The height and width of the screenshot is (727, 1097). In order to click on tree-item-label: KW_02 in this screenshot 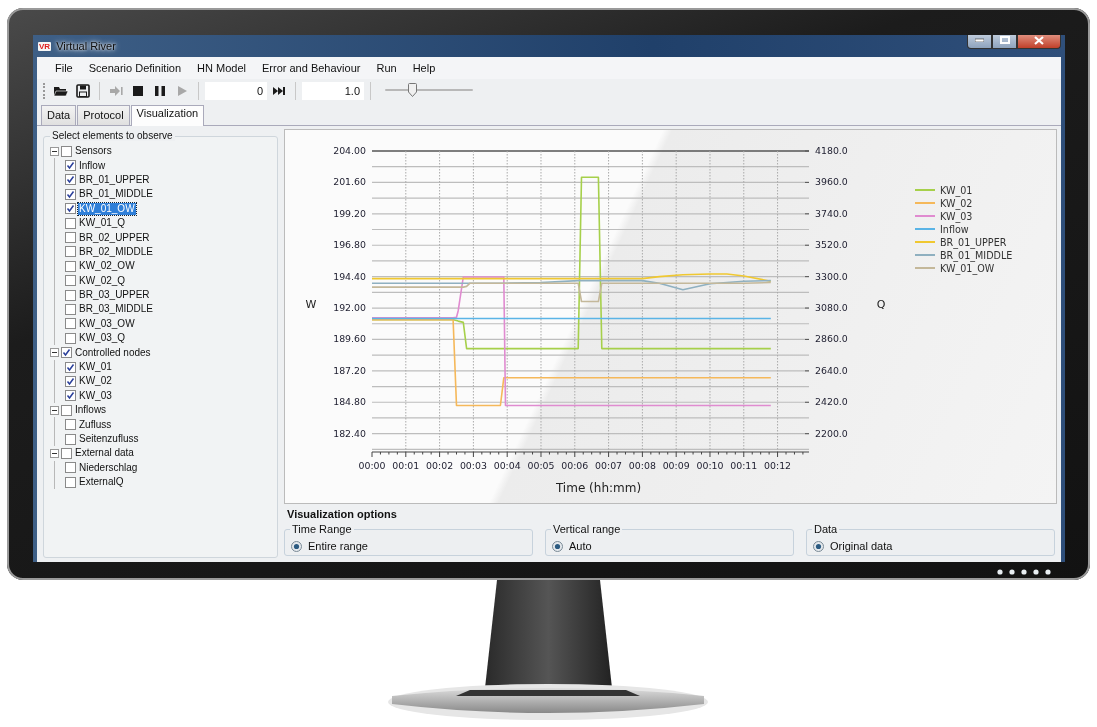, I will do `click(95, 381)`.